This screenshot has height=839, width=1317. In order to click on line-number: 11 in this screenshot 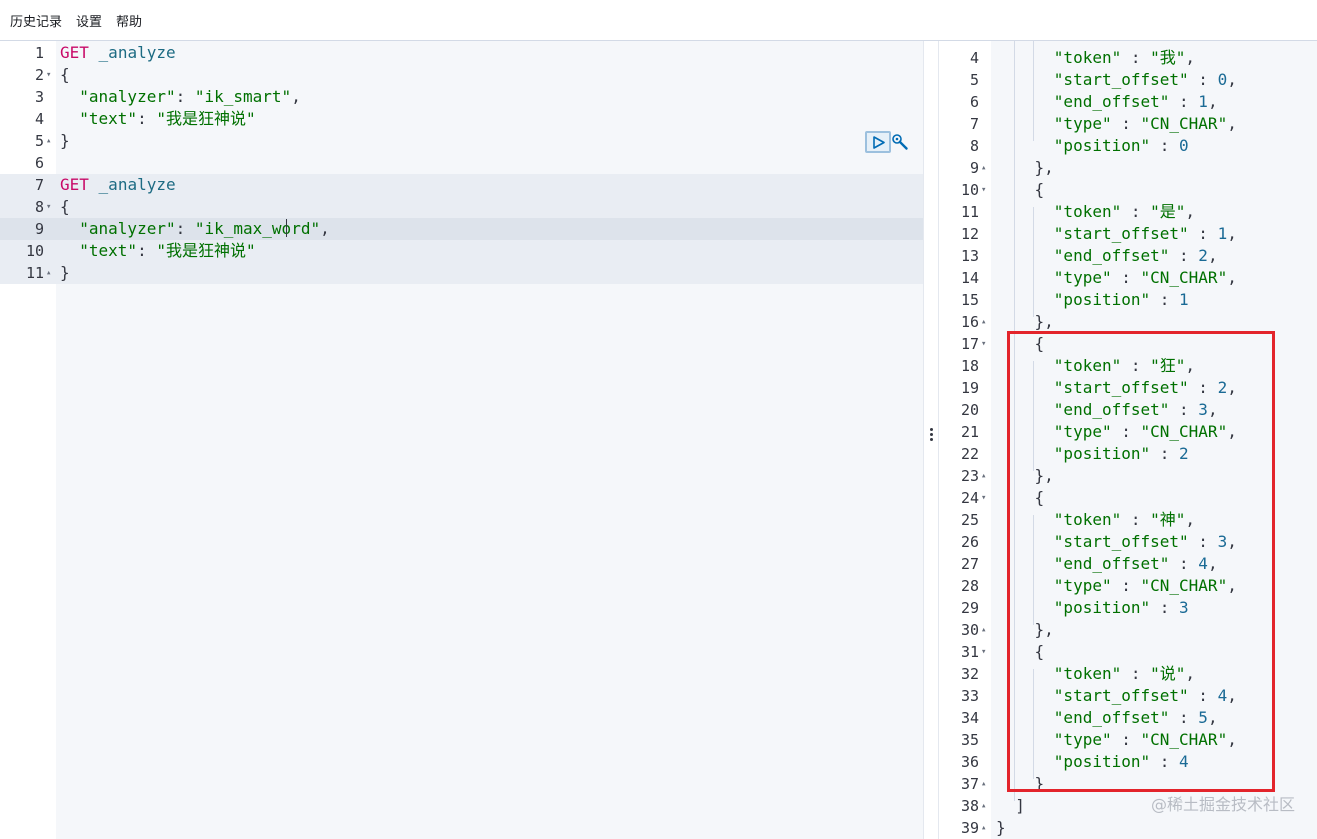, I will do `click(34, 273)`.